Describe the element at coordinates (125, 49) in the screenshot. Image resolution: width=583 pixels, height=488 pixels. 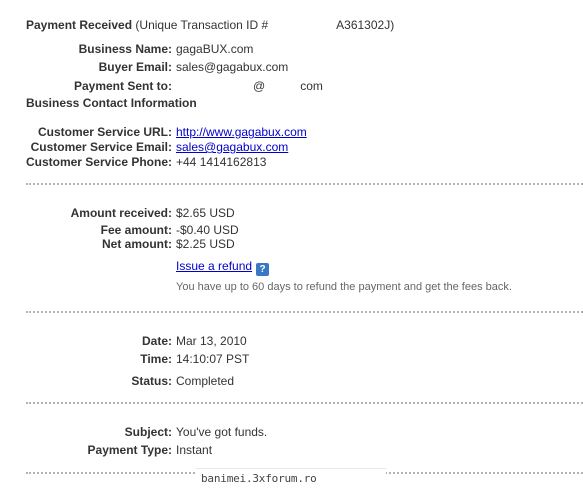
I see `business-name-label: Business Name:` at that location.